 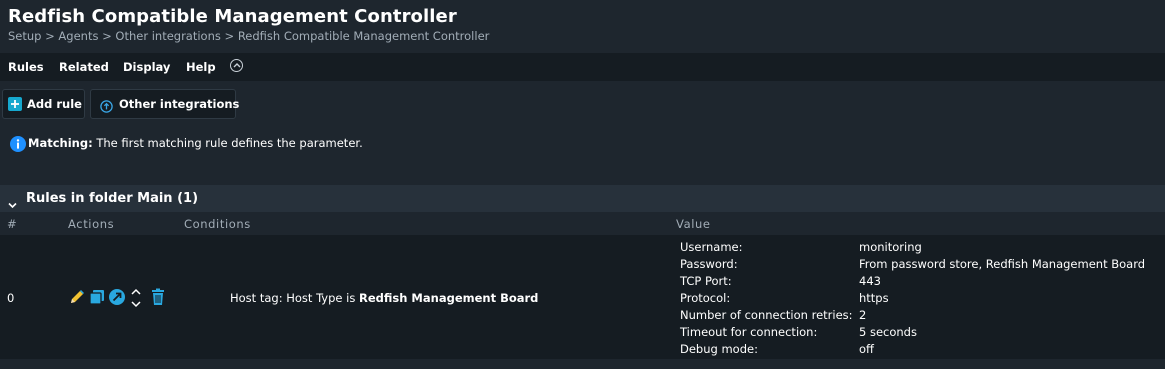 What do you see at coordinates (12, 203) in the screenshot?
I see `chevron-down-icon` at bounding box center [12, 203].